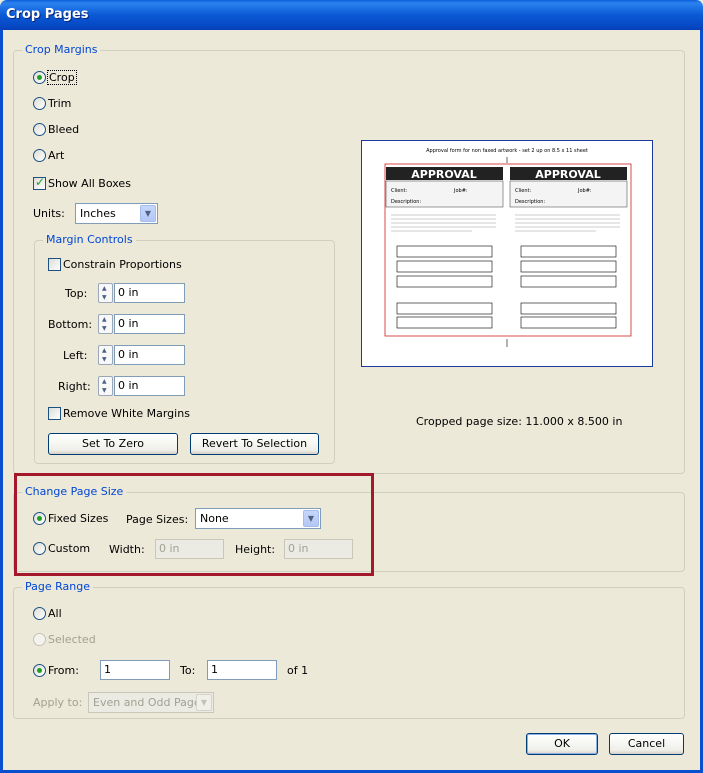 The image size is (703, 773). I want to click on top-label: Top:, so click(76, 293).